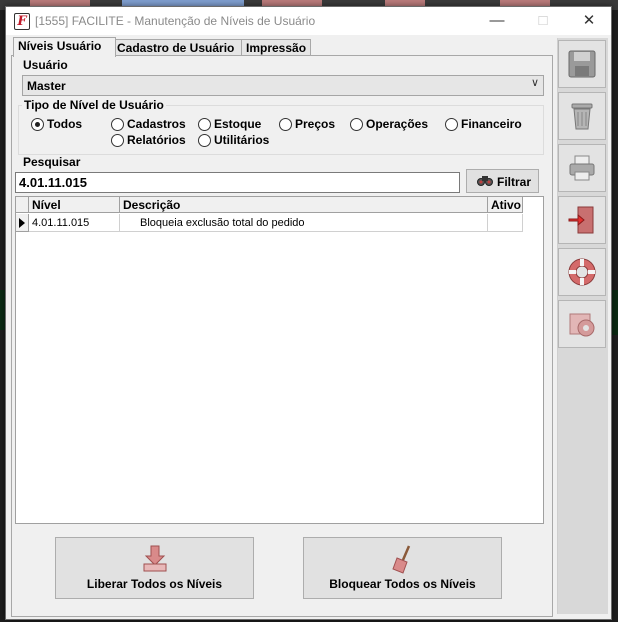 The image size is (618, 622). Describe the element at coordinates (505, 205) in the screenshot. I see `column-header-ativo: Ativo` at that location.